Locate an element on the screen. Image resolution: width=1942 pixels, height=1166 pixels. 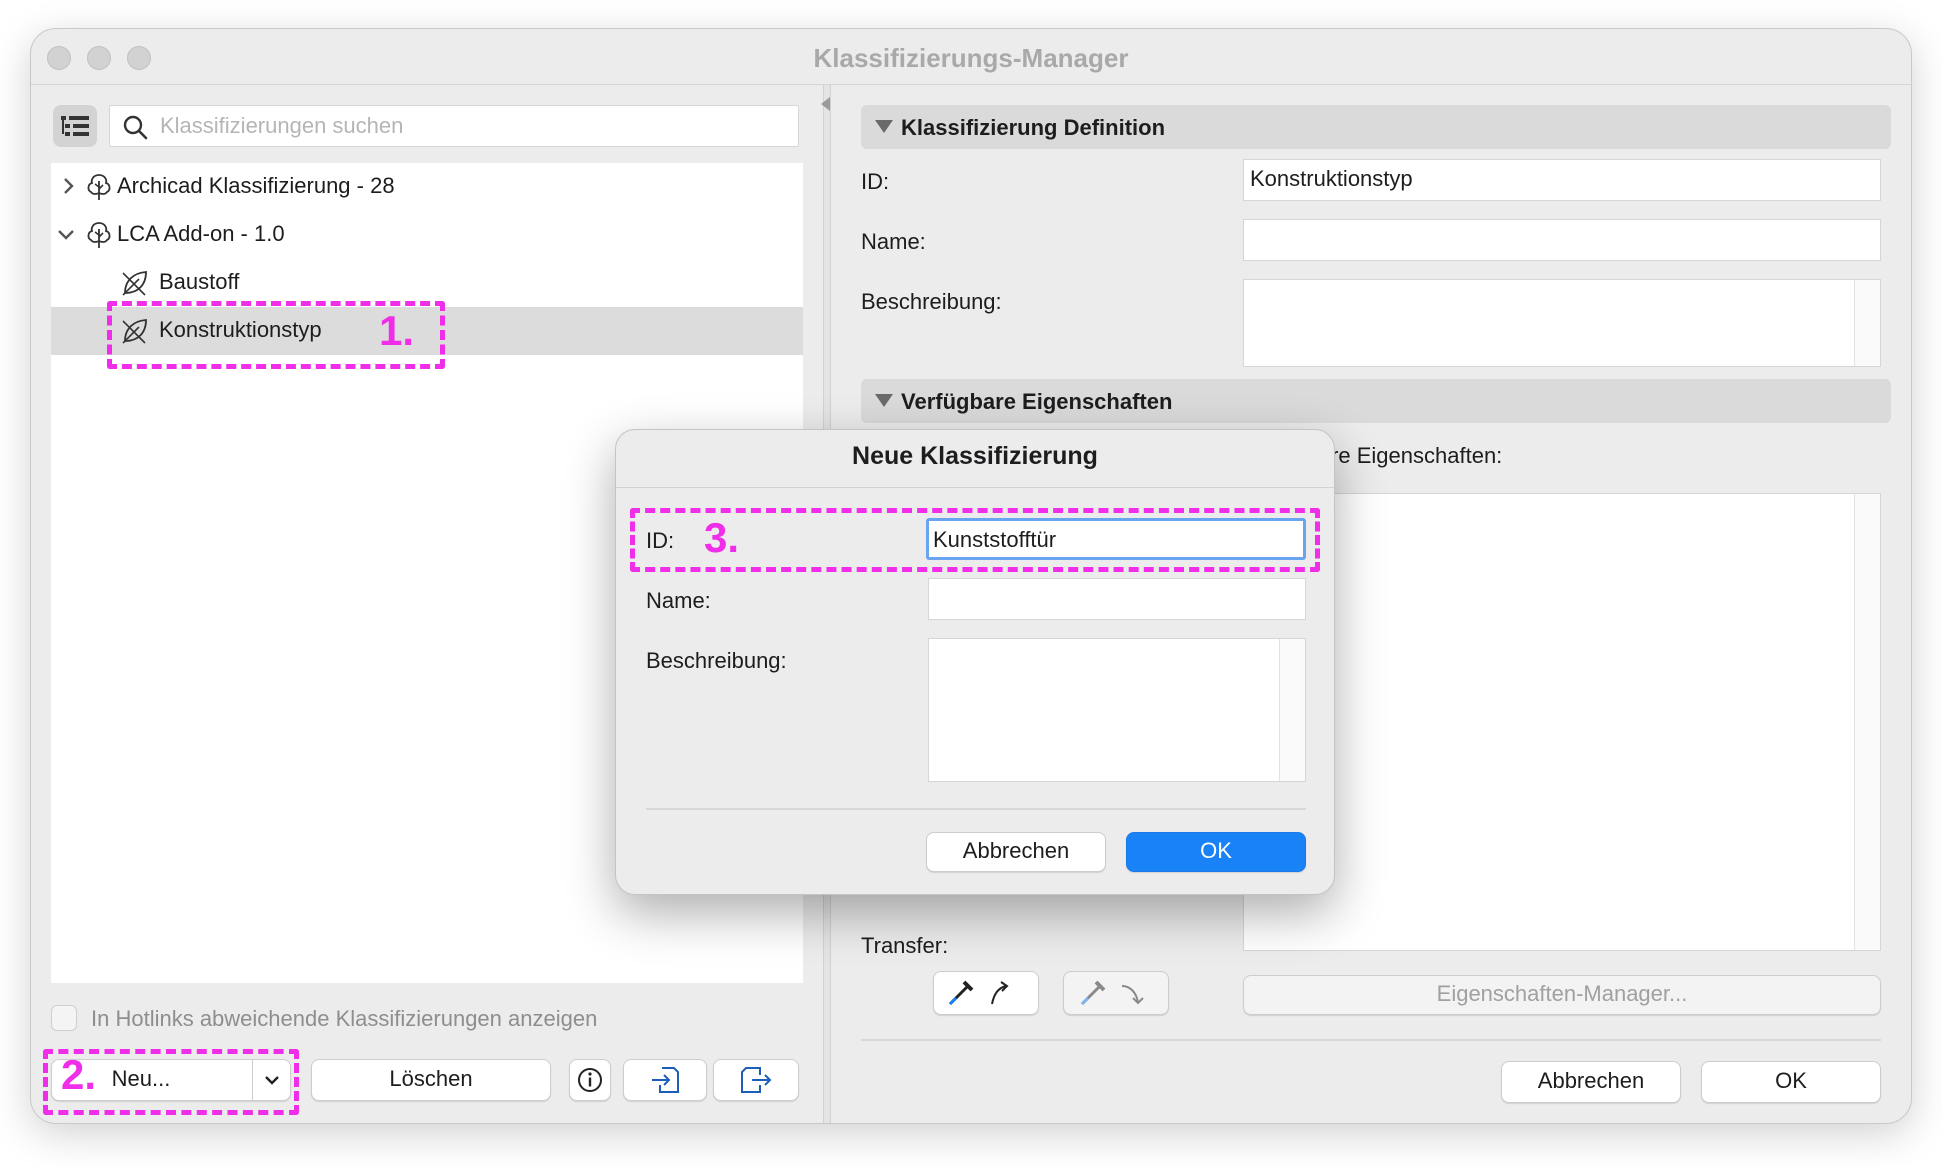
available-properties-list is located at coordinates (1562, 722).